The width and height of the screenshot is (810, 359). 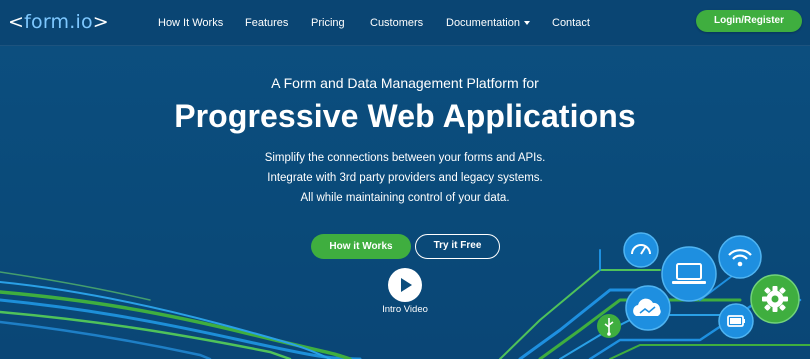 I want to click on play-video-button, so click(x=405, y=285).